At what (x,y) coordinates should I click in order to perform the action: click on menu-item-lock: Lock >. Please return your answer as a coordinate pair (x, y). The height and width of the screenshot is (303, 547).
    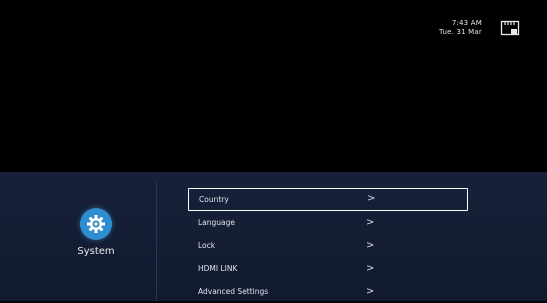
    Looking at the image, I should click on (328, 245).